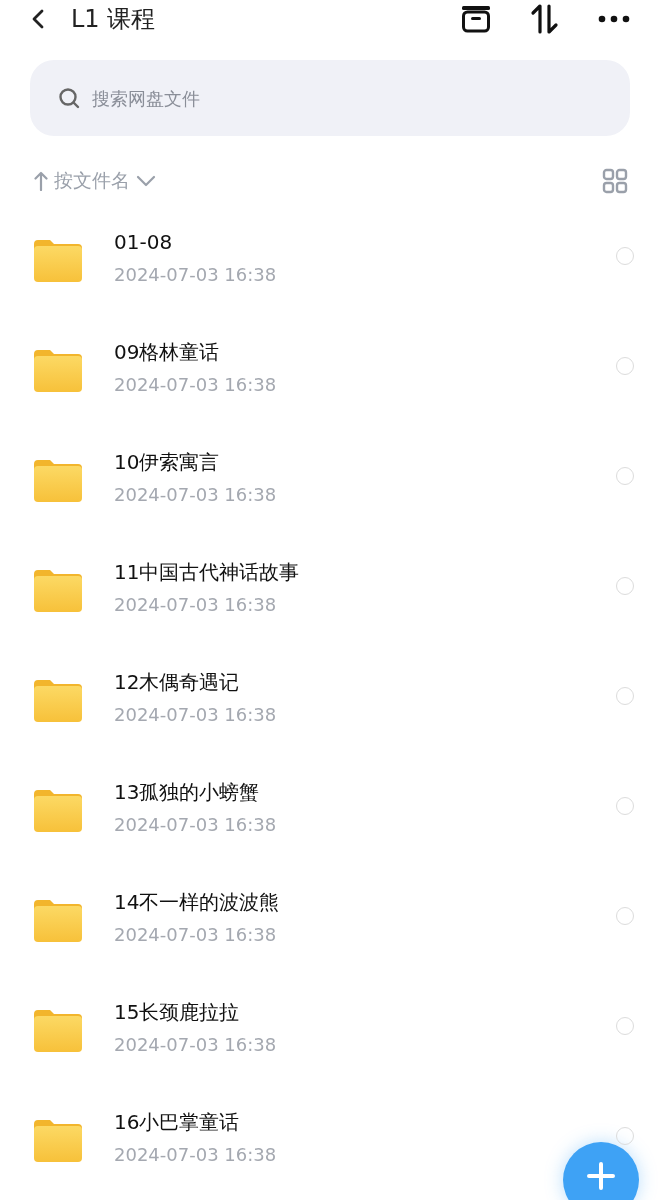 This screenshot has width=660, height=1200. I want to click on search-field: 搜索网盘文件, so click(330, 98).